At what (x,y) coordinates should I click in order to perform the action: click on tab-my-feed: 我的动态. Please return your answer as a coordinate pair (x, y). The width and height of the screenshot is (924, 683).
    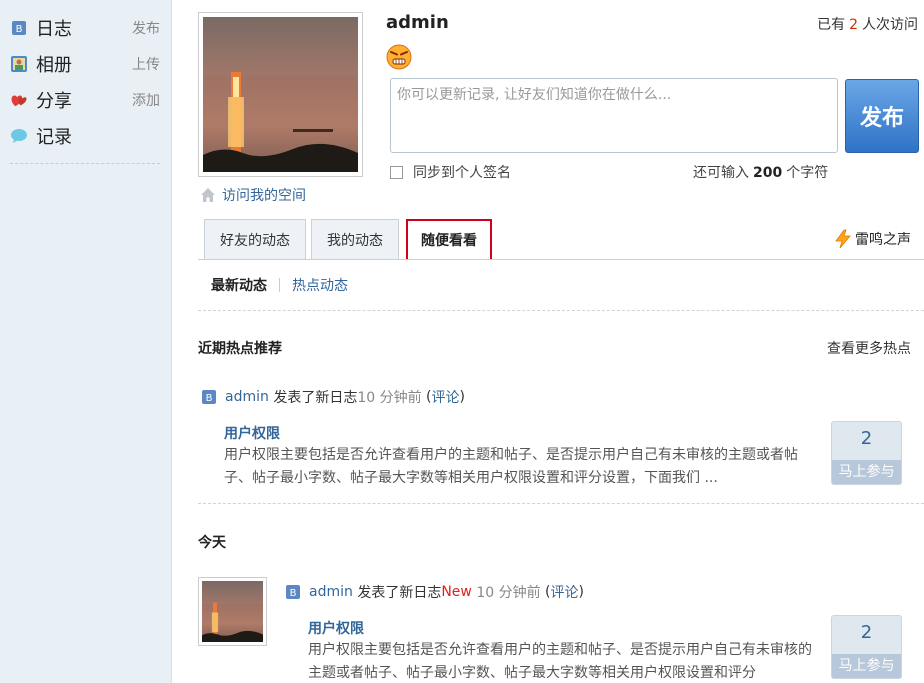
    Looking at the image, I should click on (355, 239).